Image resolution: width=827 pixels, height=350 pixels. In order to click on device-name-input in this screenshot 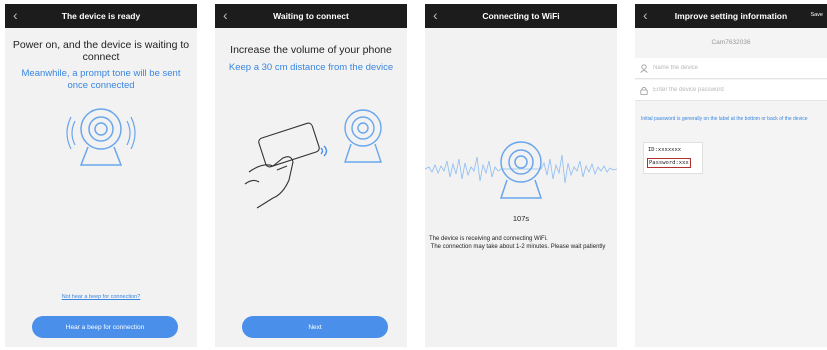, I will do `click(728, 68)`.